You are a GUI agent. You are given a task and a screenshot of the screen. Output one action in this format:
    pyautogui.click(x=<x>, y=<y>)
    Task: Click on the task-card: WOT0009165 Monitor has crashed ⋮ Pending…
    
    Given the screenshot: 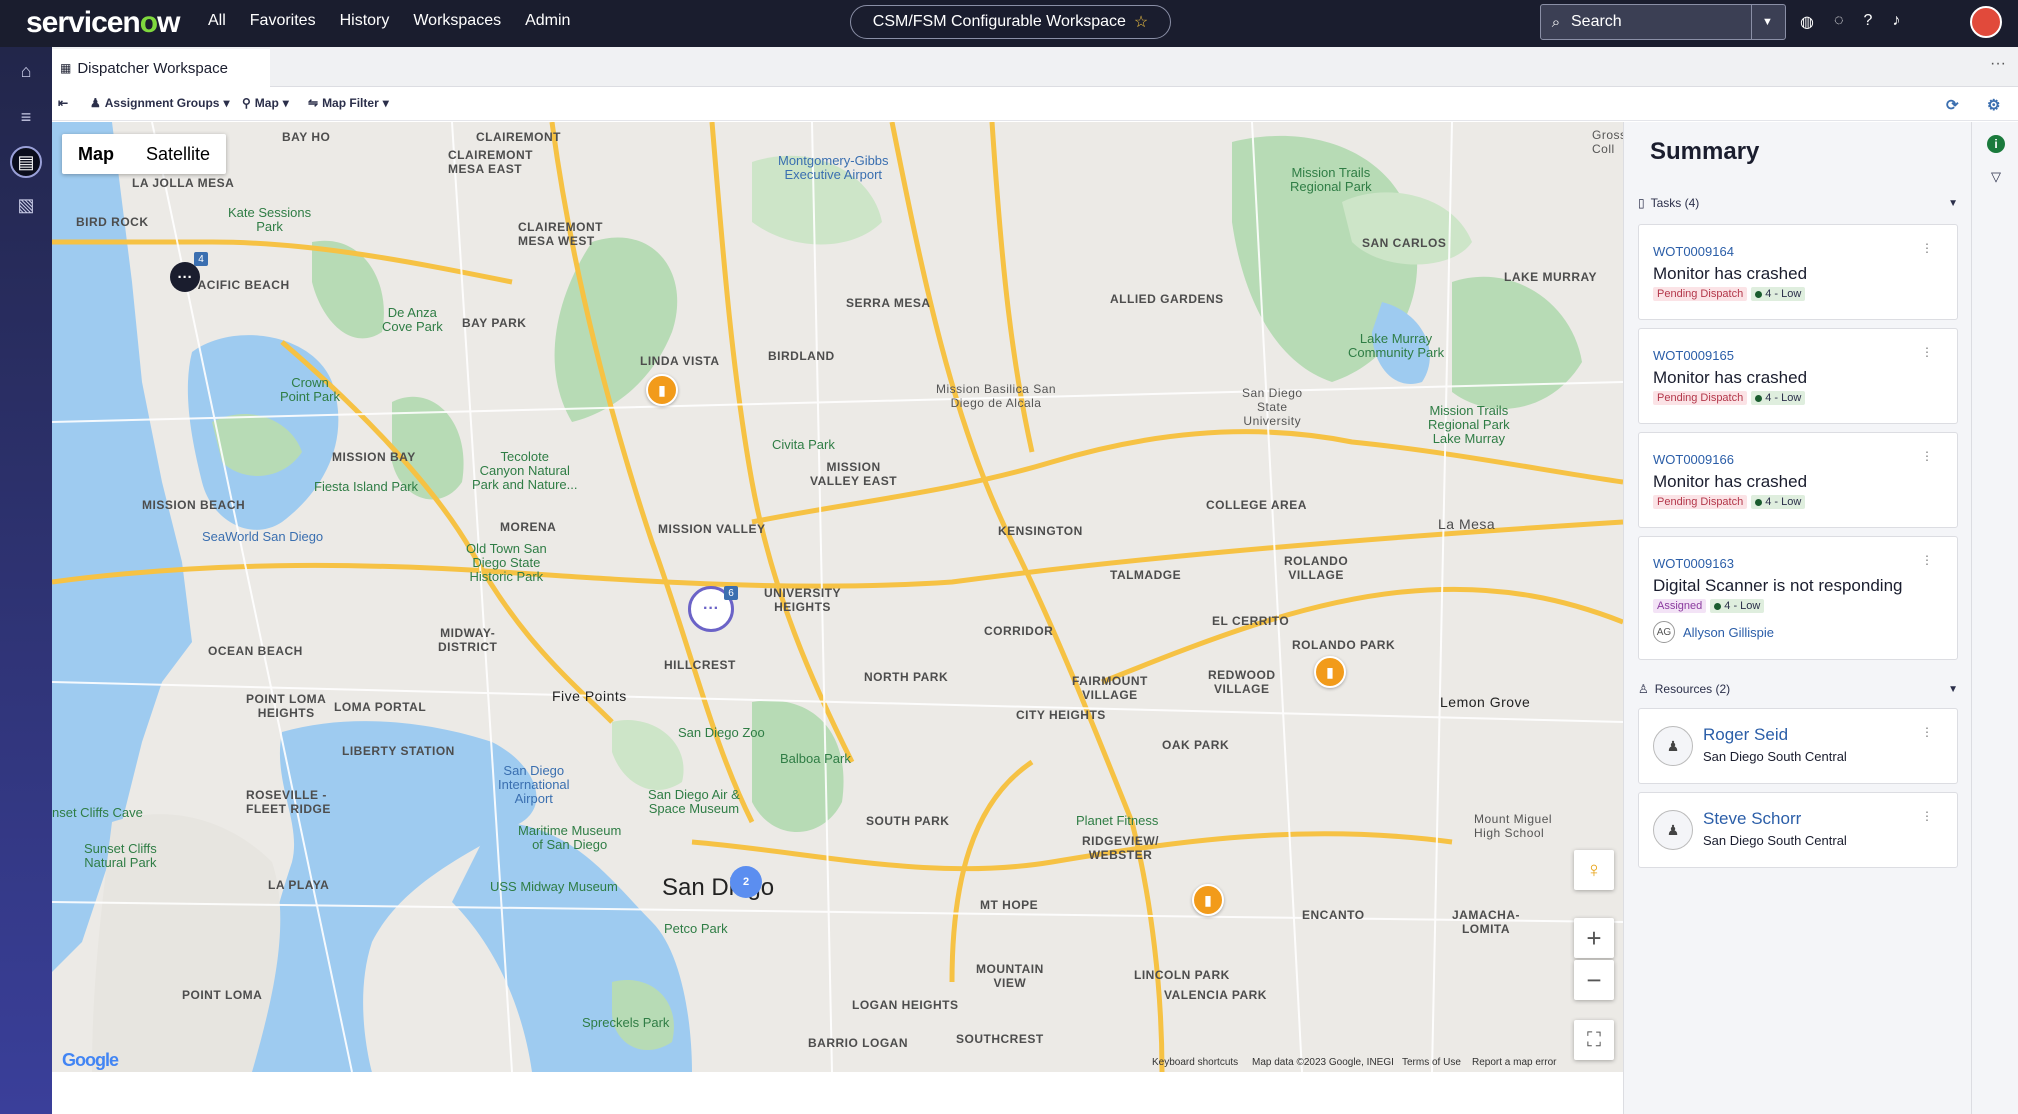 What is the action you would take?
    pyautogui.click(x=1798, y=376)
    